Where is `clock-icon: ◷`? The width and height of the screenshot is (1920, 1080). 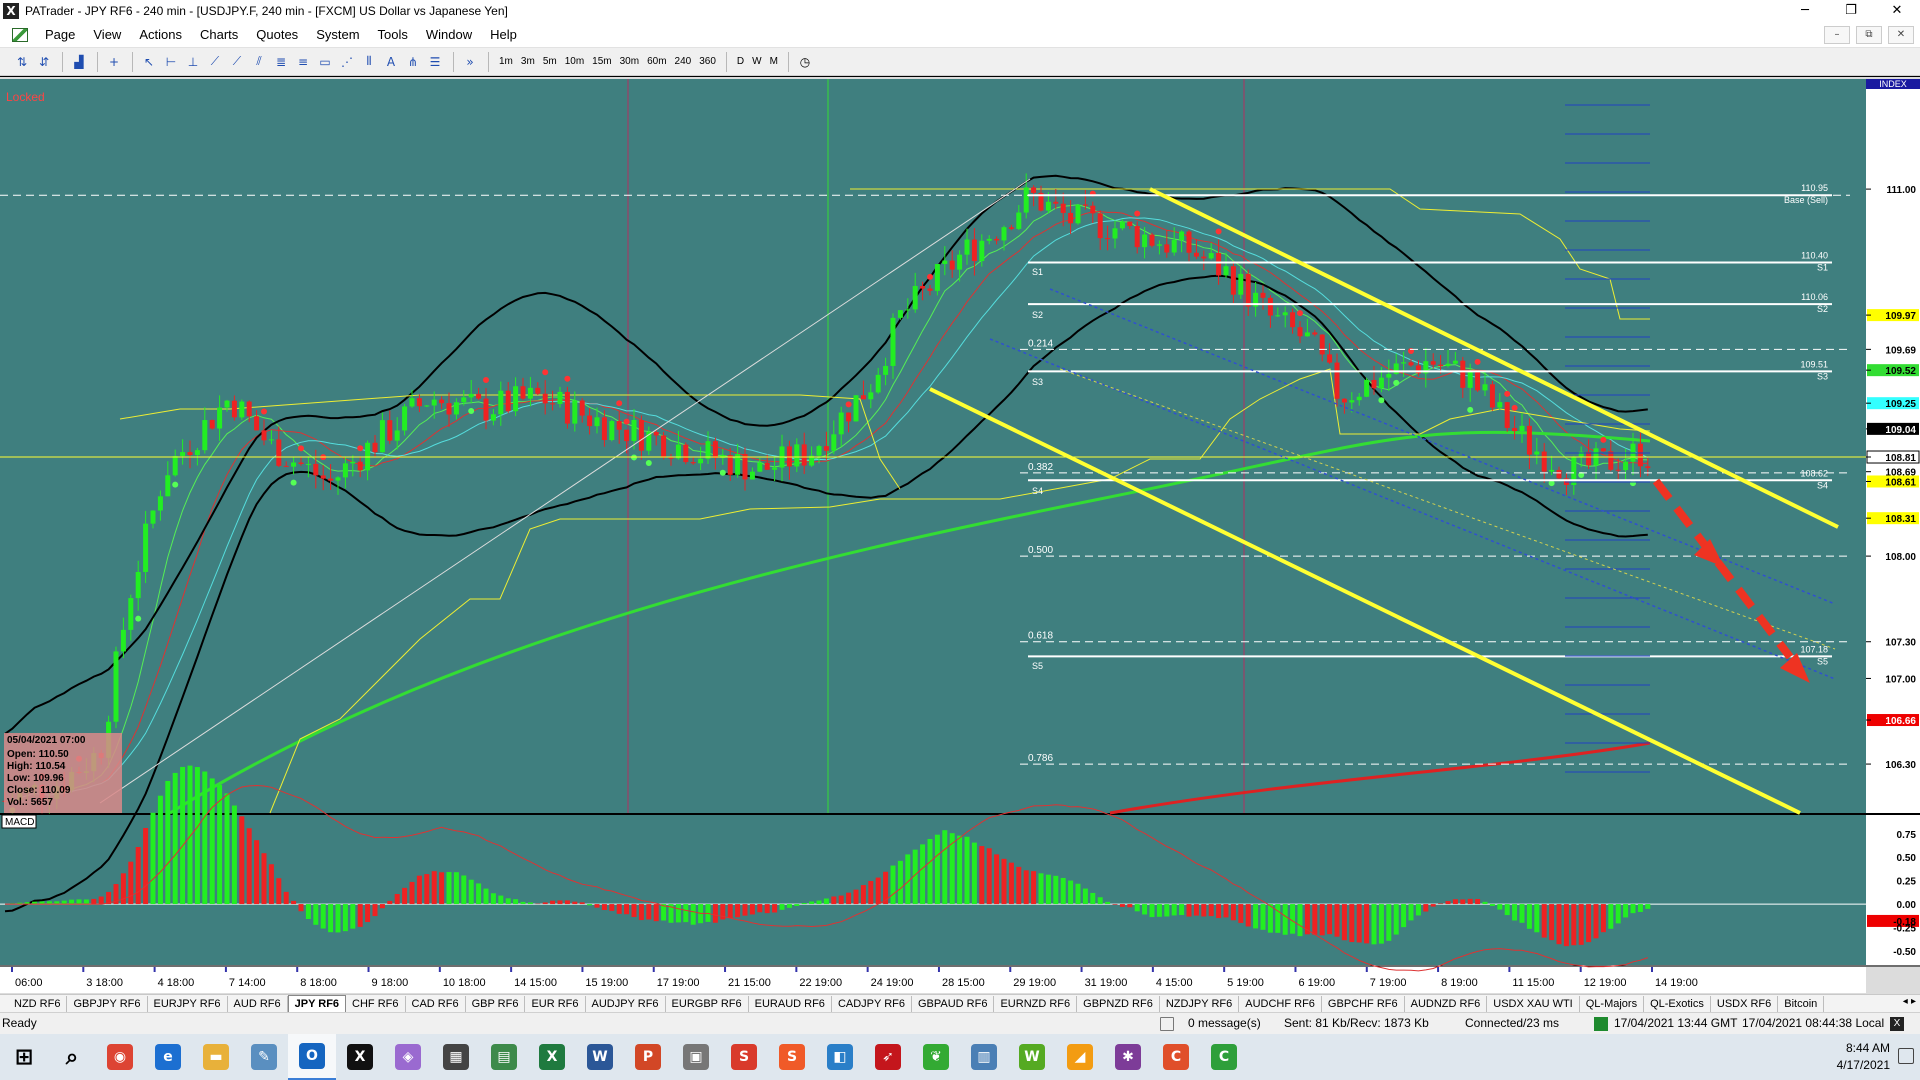
clock-icon: ◷ is located at coordinates (805, 62).